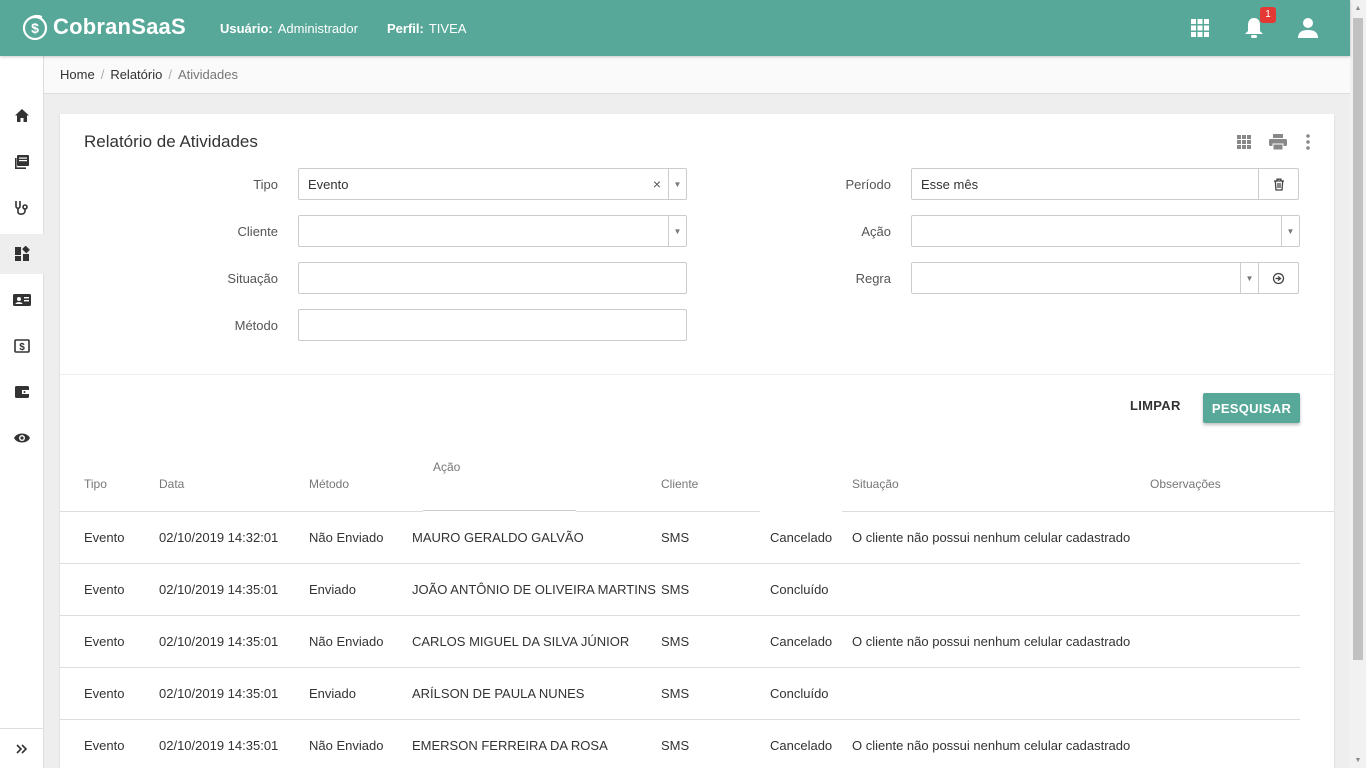  What do you see at coordinates (1105, 278) in the screenshot?
I see `regra-select: ▼` at bounding box center [1105, 278].